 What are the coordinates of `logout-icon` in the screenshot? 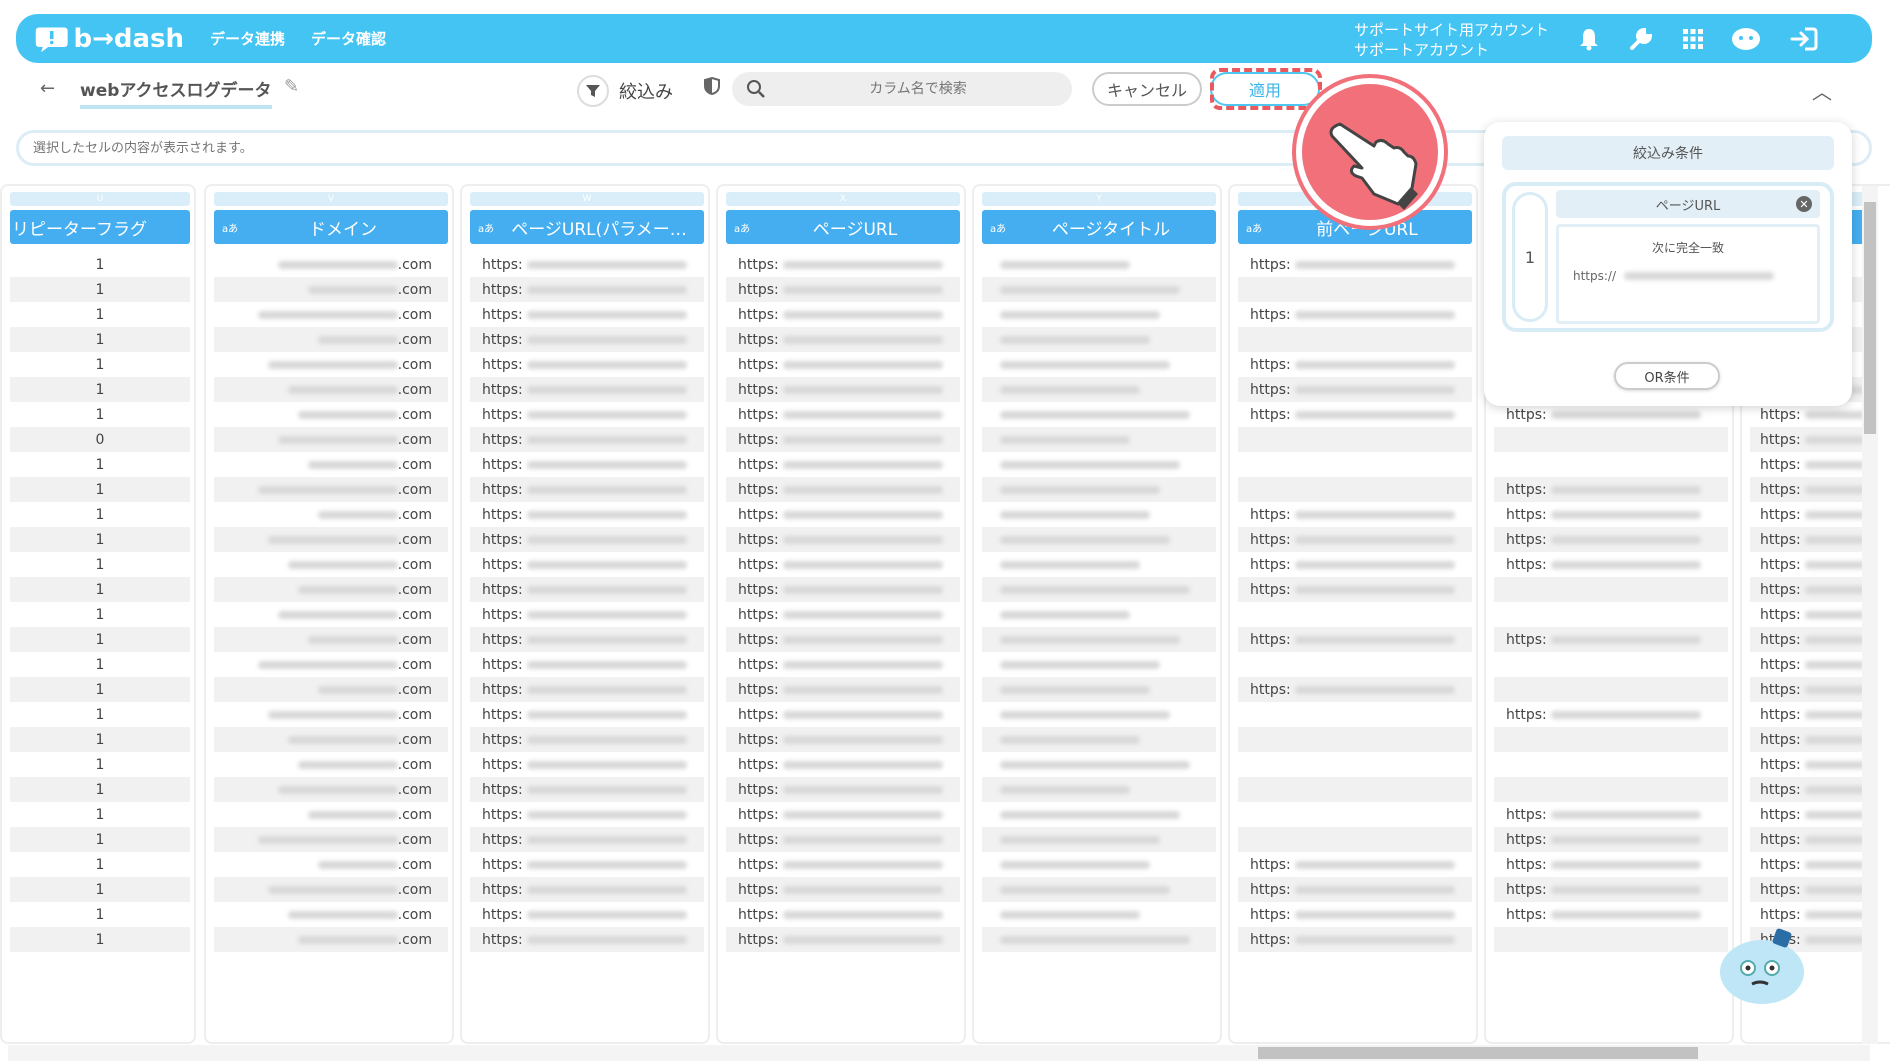 It's located at (1804, 39).